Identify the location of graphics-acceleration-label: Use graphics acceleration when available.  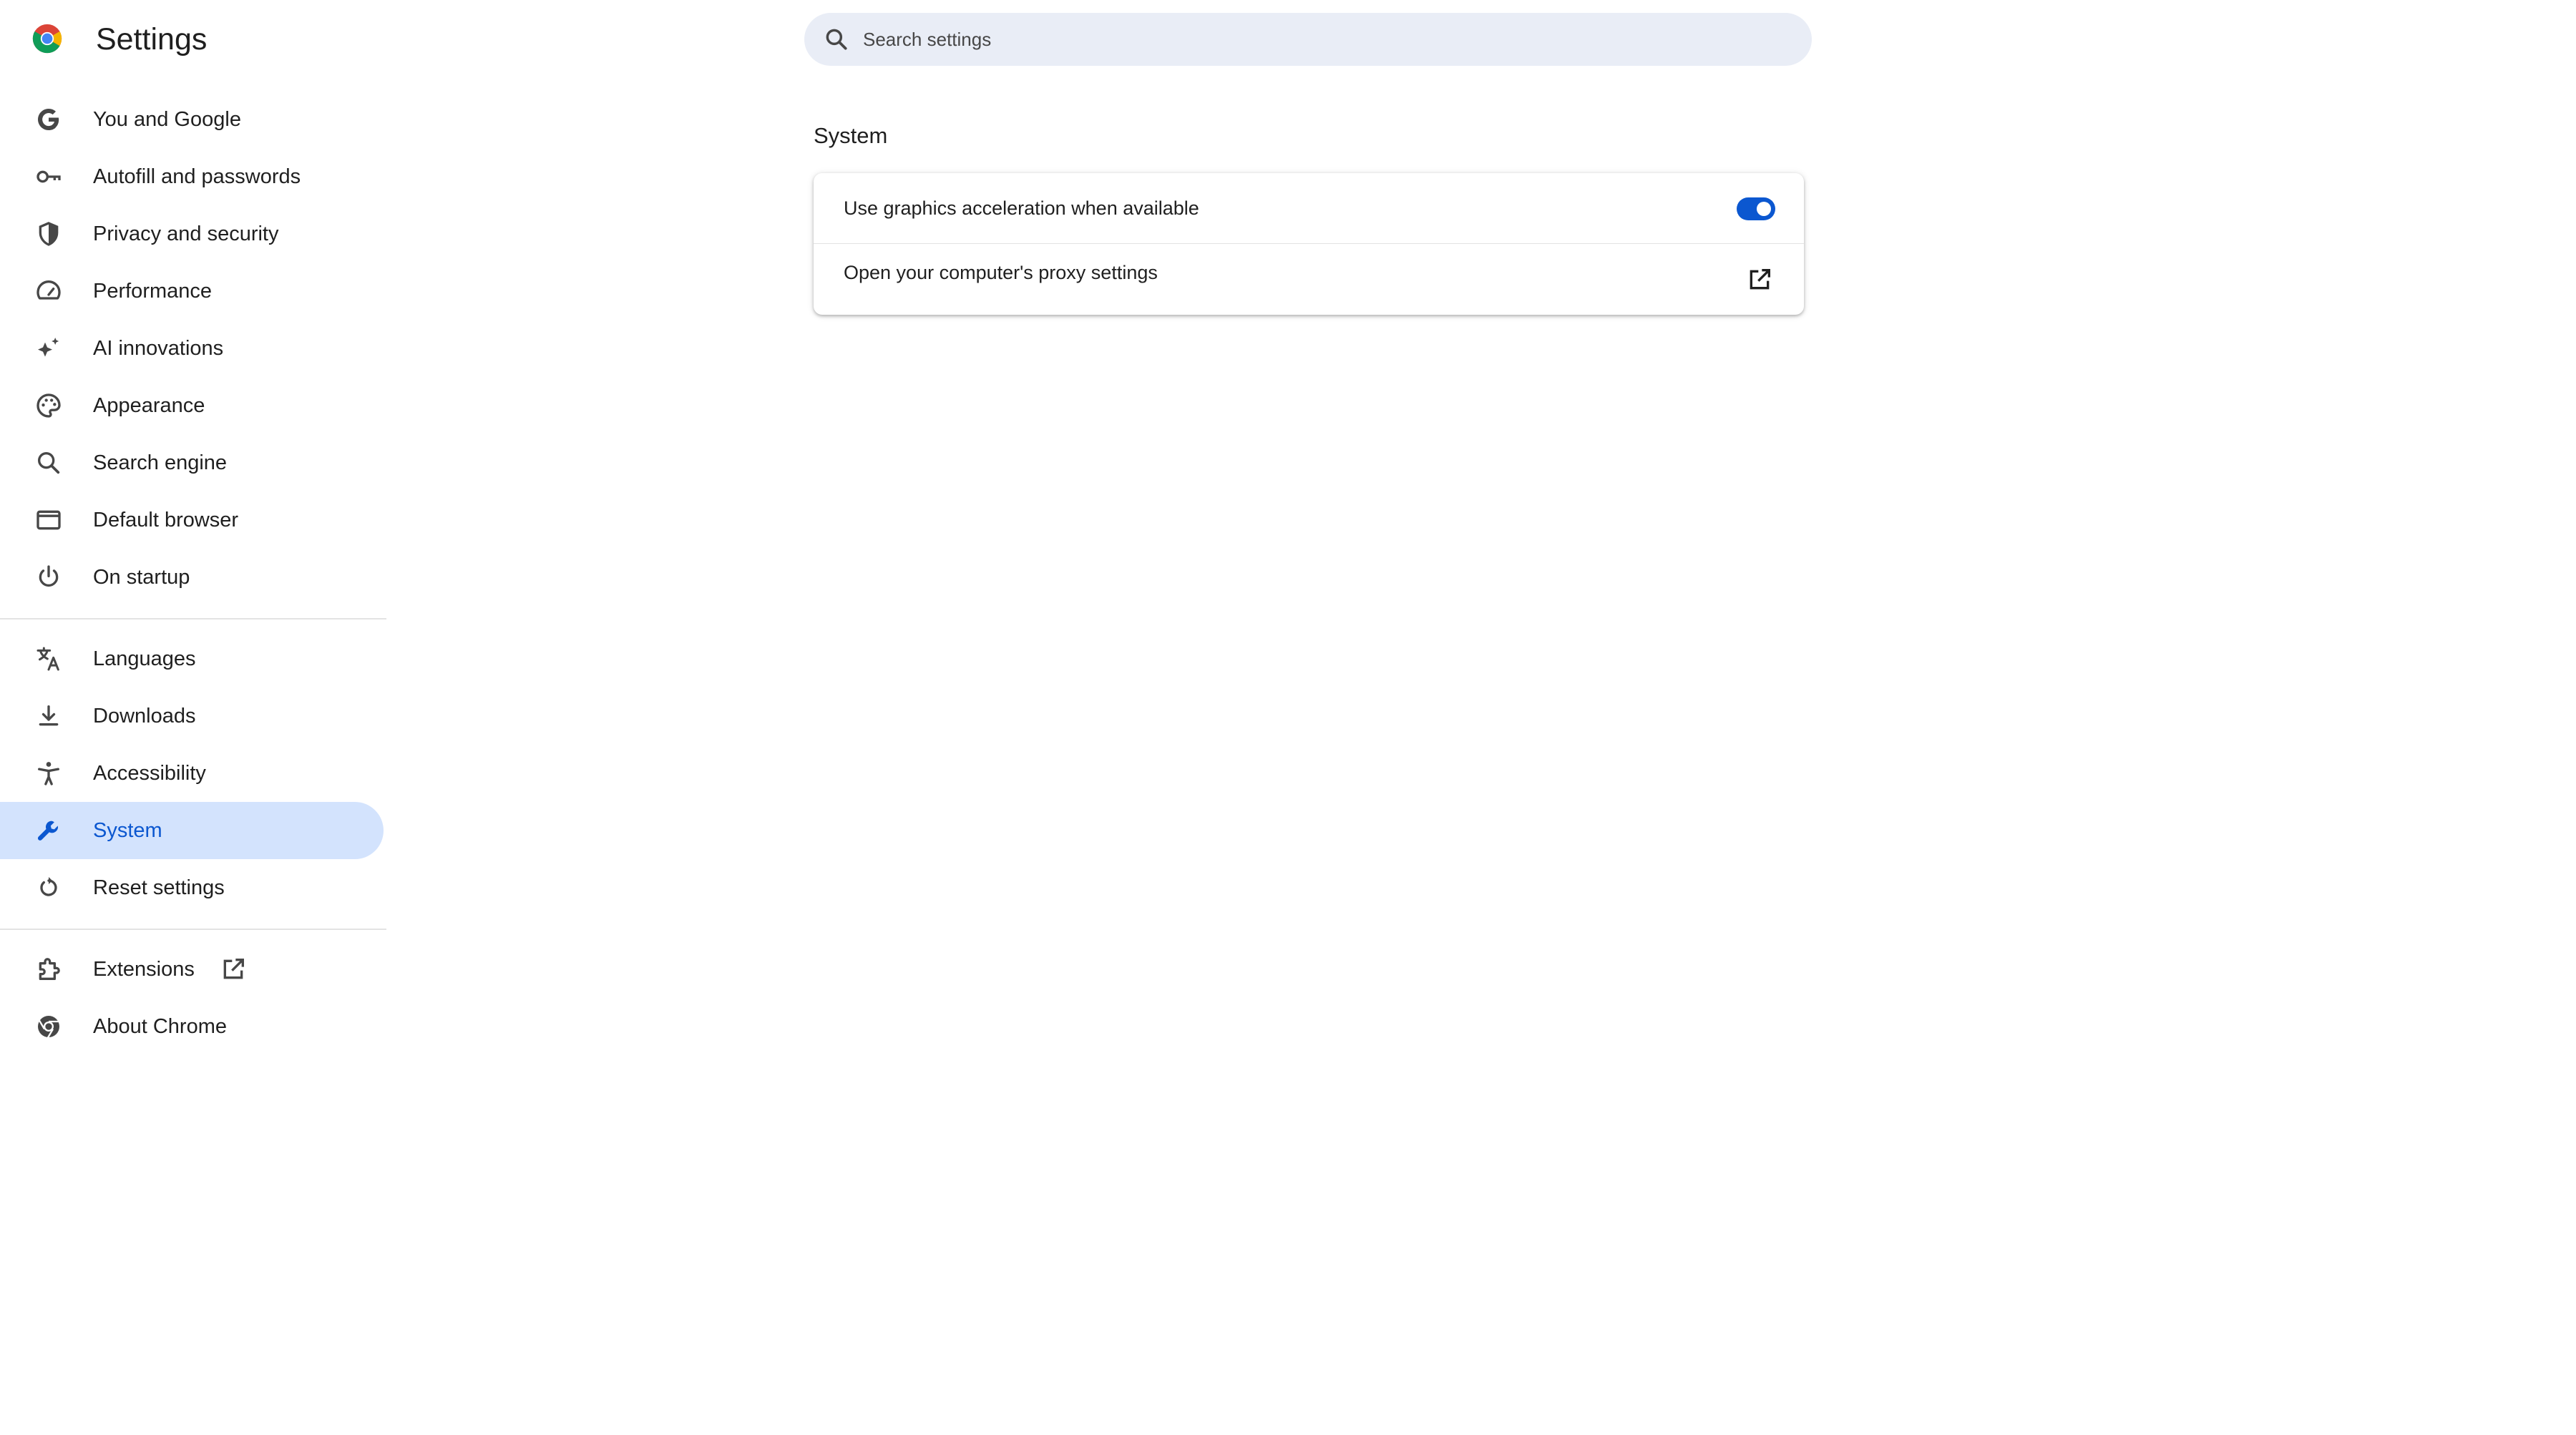
(1021, 208).